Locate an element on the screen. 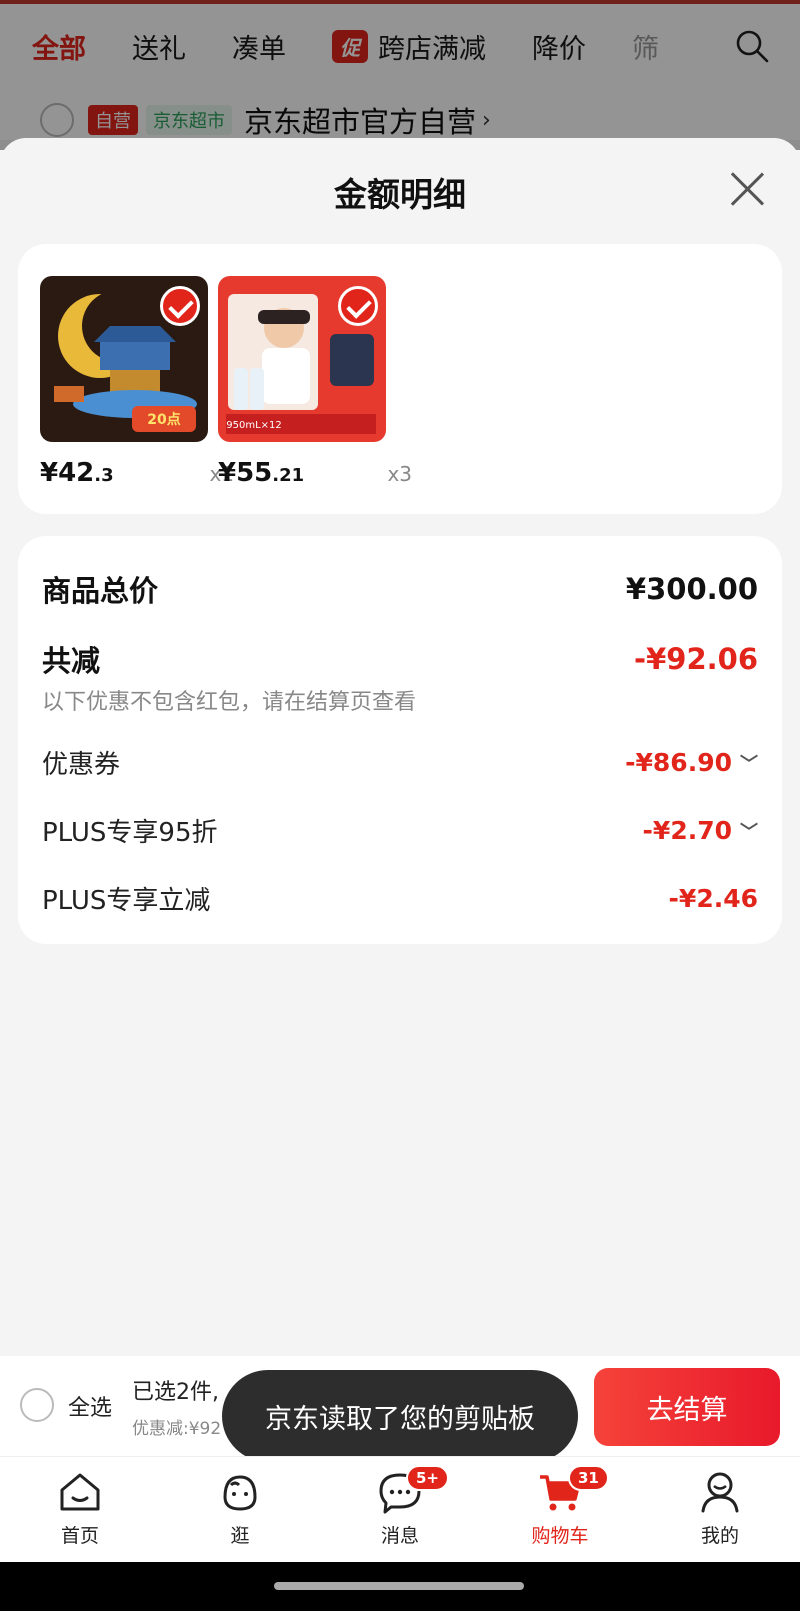 This screenshot has width=800, height=1611. reduce-label: 共减 is located at coordinates (71, 661).